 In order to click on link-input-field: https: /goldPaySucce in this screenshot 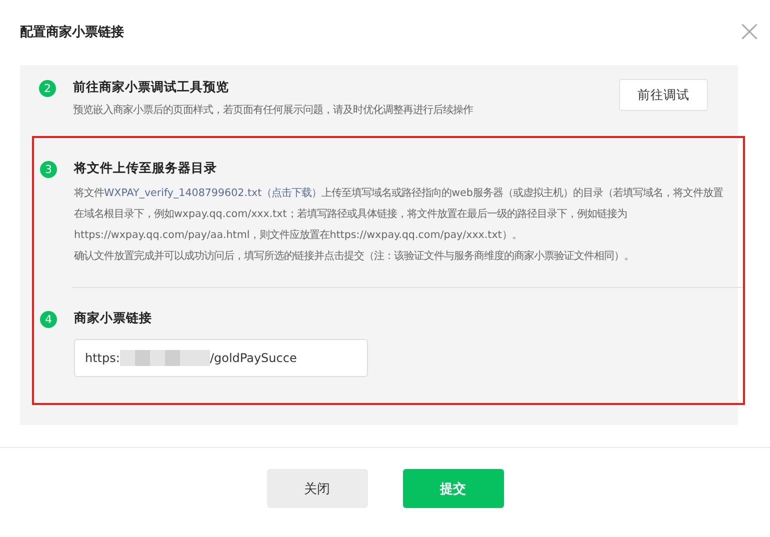, I will do `click(221, 358)`.